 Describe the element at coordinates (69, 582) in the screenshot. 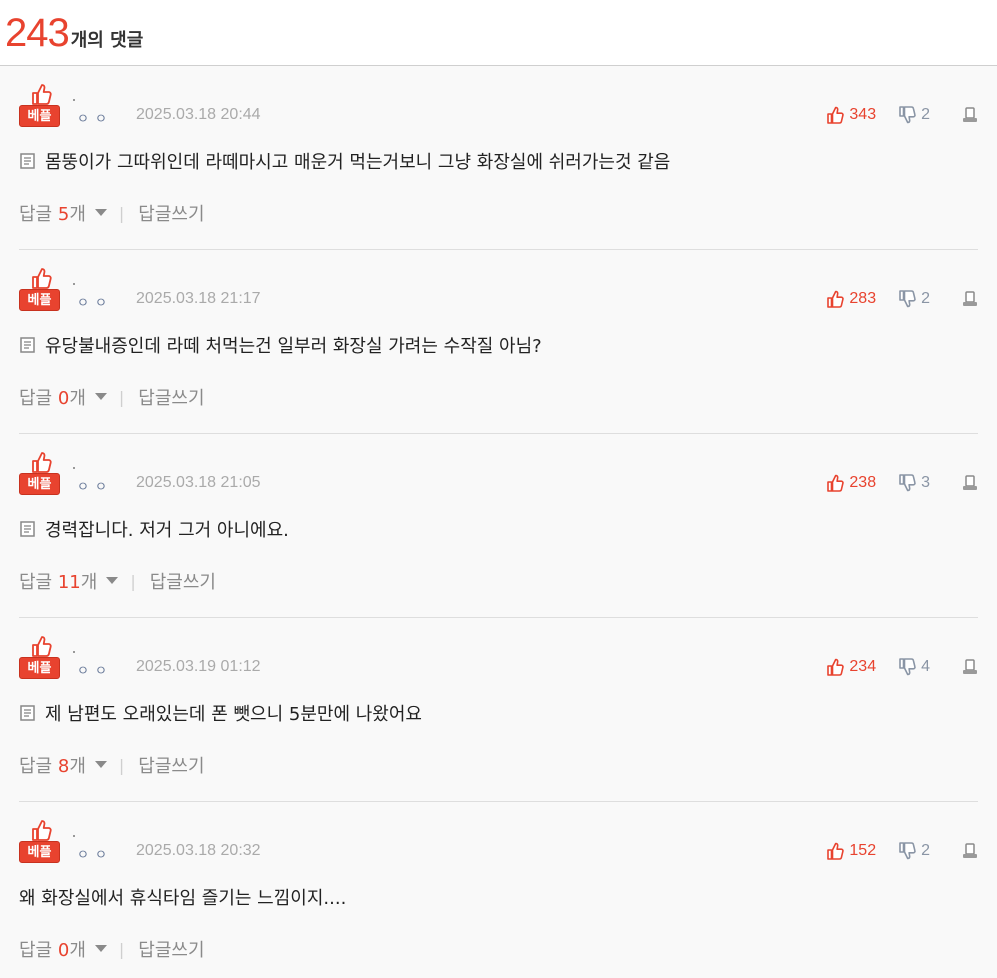

I see `reply-count: 11` at that location.